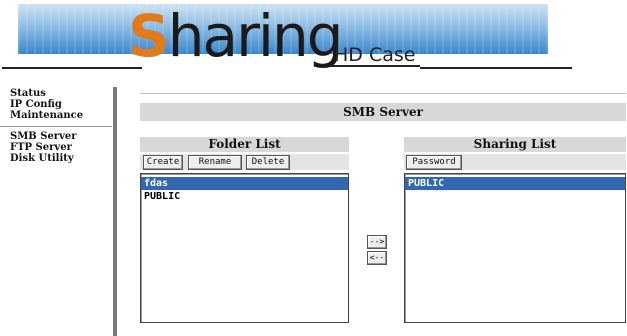  Describe the element at coordinates (515, 144) in the screenshot. I see `sharing-list-title: Sharing List` at that location.